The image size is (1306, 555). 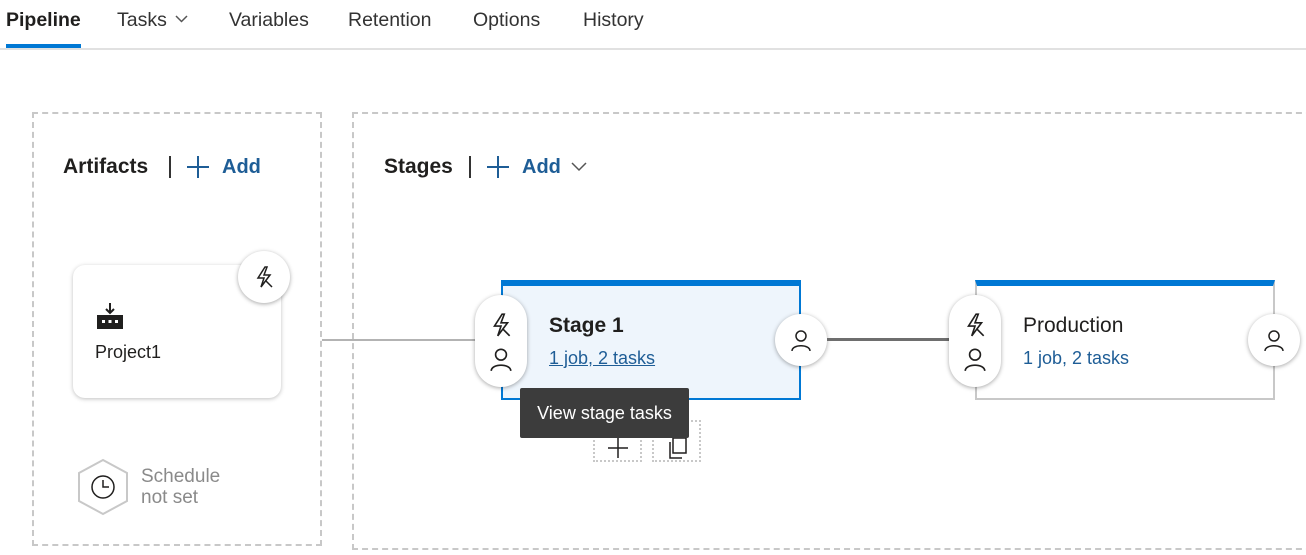 What do you see at coordinates (43, 46) in the screenshot?
I see `active-tab-indicator` at bounding box center [43, 46].